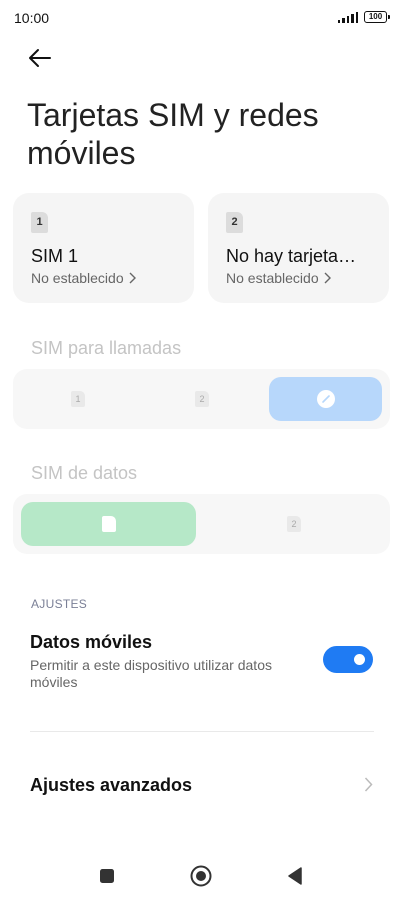  Describe the element at coordinates (59, 604) in the screenshot. I see `settings-section-header: AJUSTES` at that location.